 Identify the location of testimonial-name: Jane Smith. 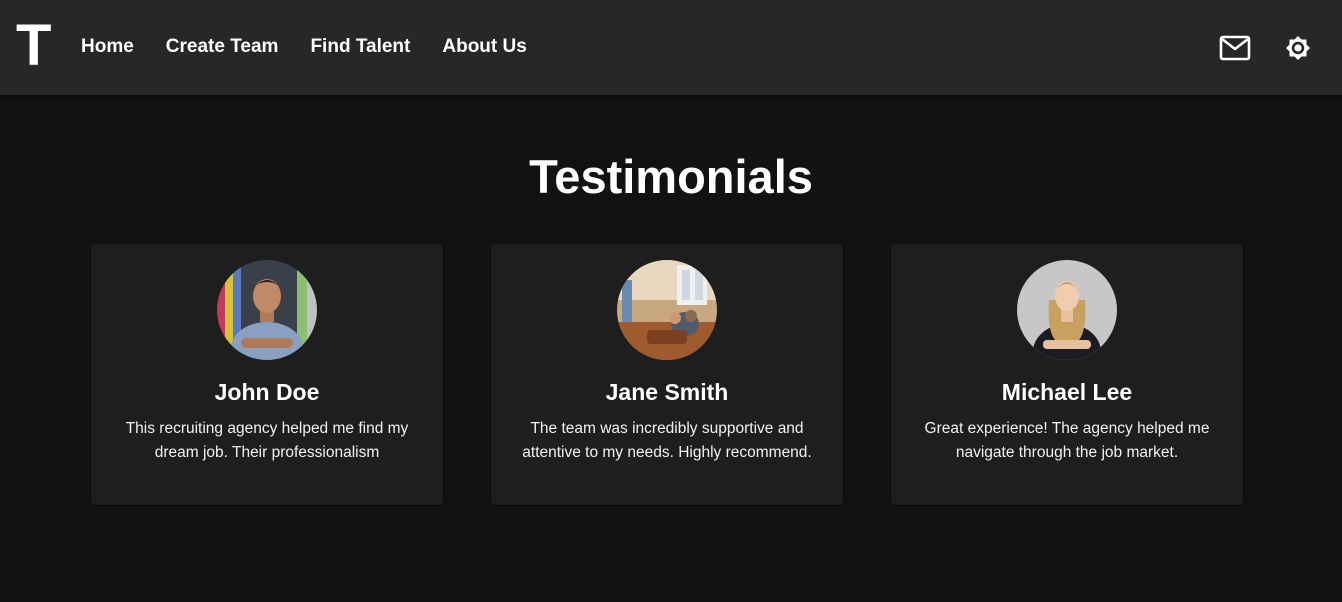
(667, 392).